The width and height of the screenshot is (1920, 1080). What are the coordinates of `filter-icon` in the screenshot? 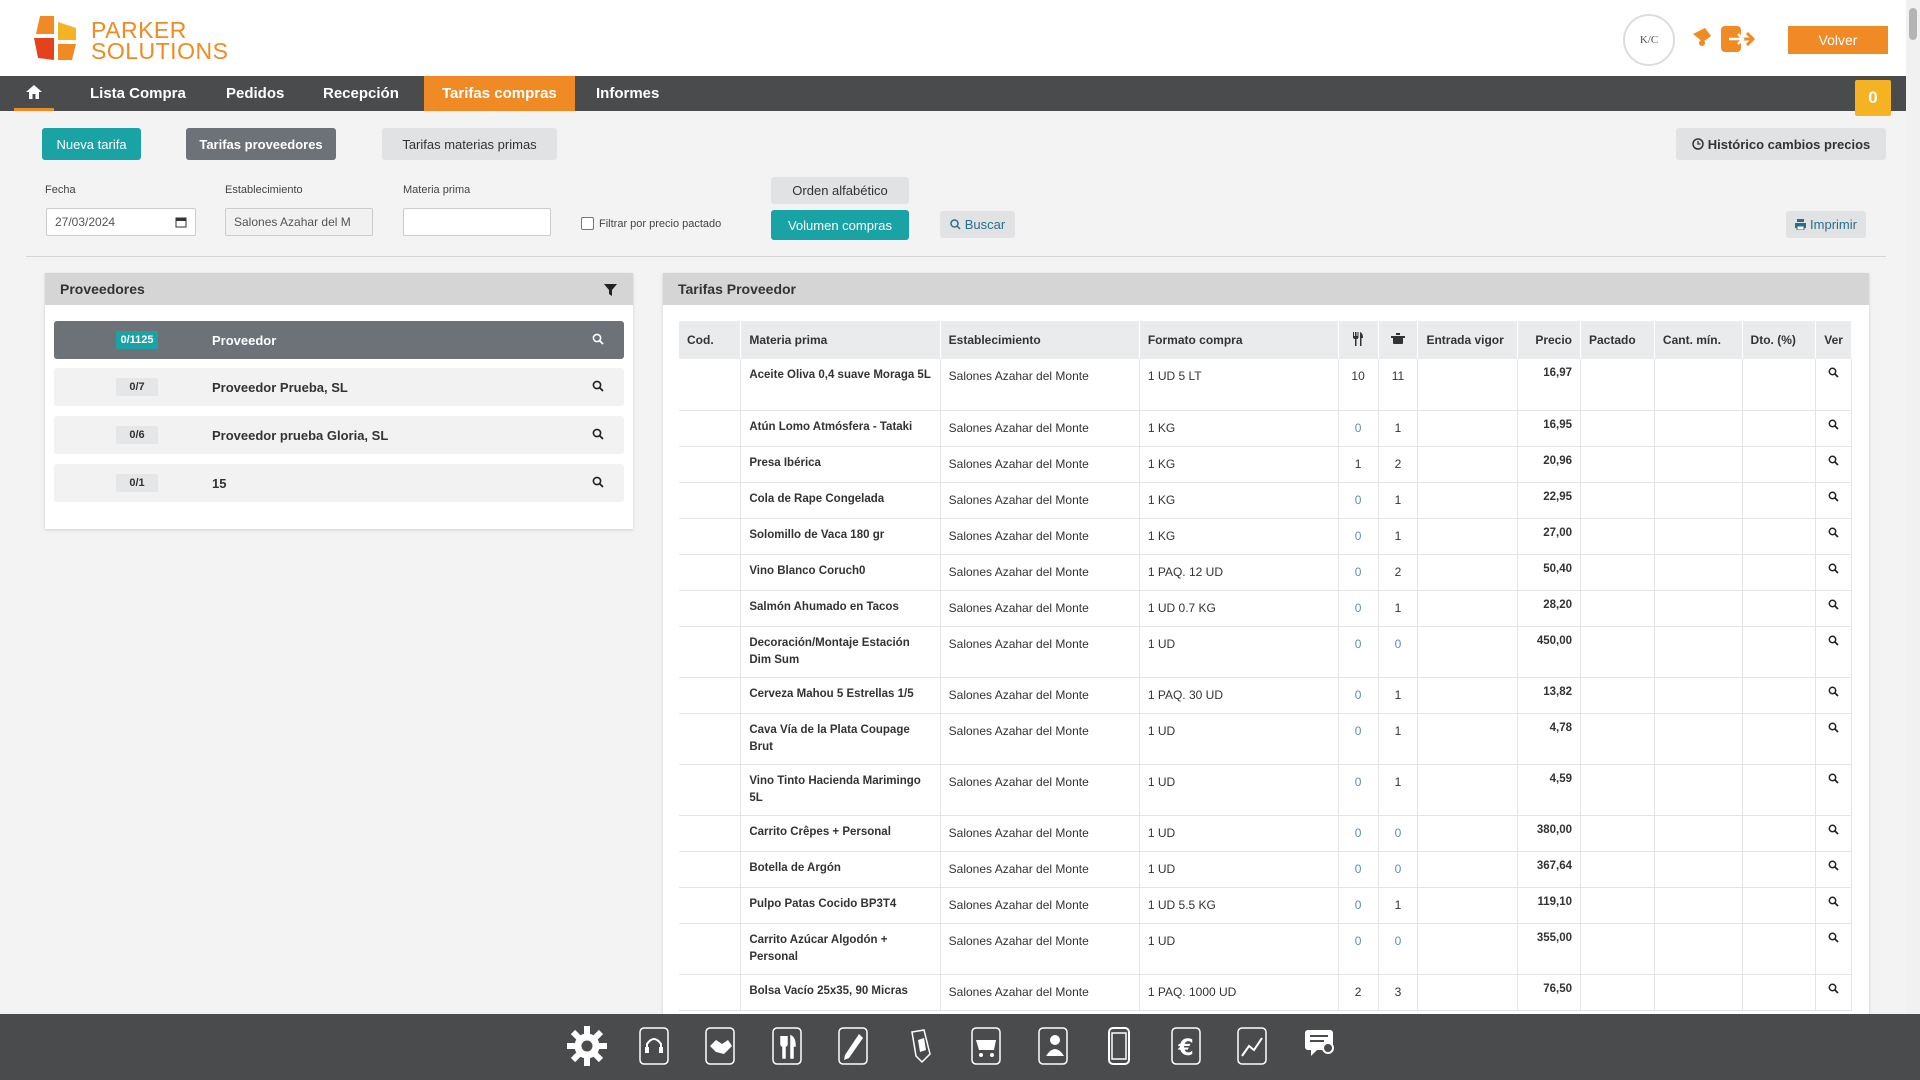 It's located at (610, 290).